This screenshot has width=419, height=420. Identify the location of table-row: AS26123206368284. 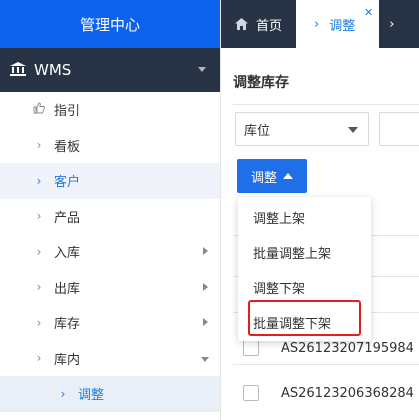
(326, 393).